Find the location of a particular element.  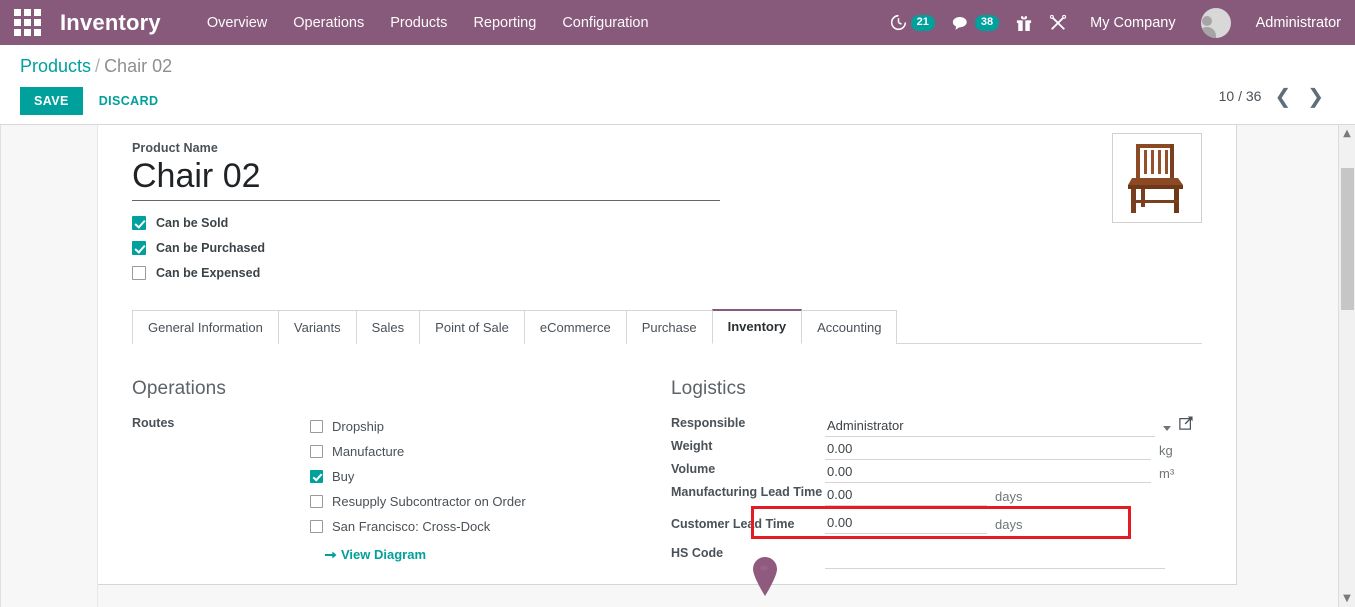

customer-lead-time-label: Customer Lead Time is located at coordinates (733, 524).